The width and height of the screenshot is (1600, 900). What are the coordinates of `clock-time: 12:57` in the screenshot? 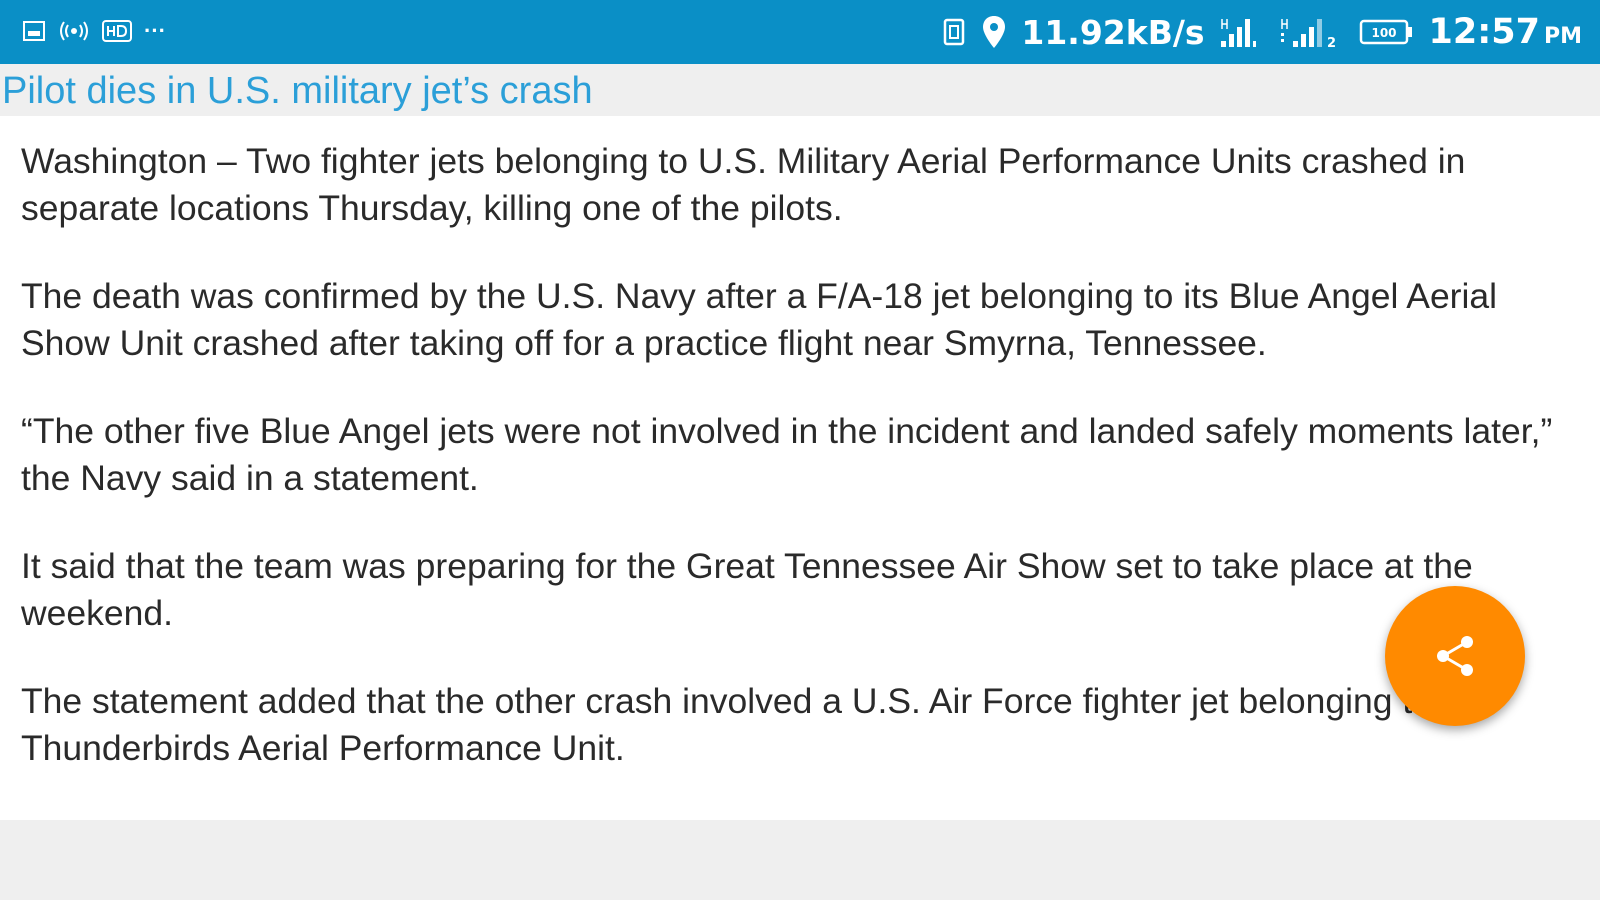 It's located at (1484, 32).